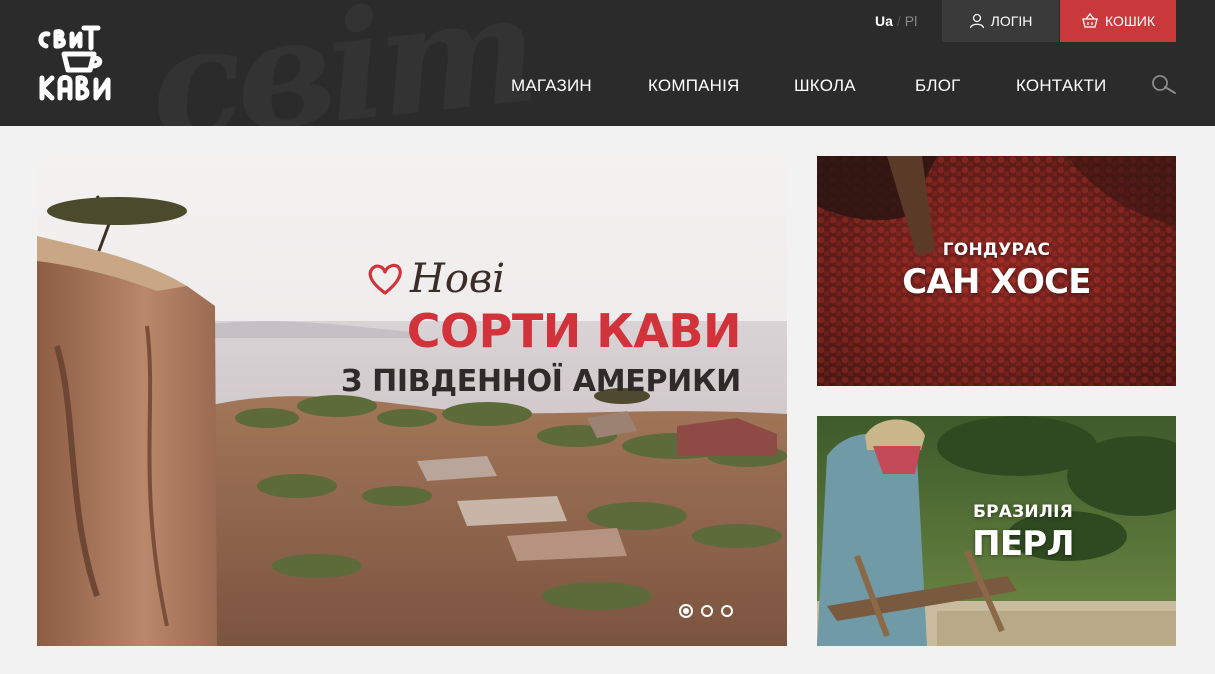 The image size is (1215, 674). I want to click on login-button: ЛОГІН, so click(1000, 21).